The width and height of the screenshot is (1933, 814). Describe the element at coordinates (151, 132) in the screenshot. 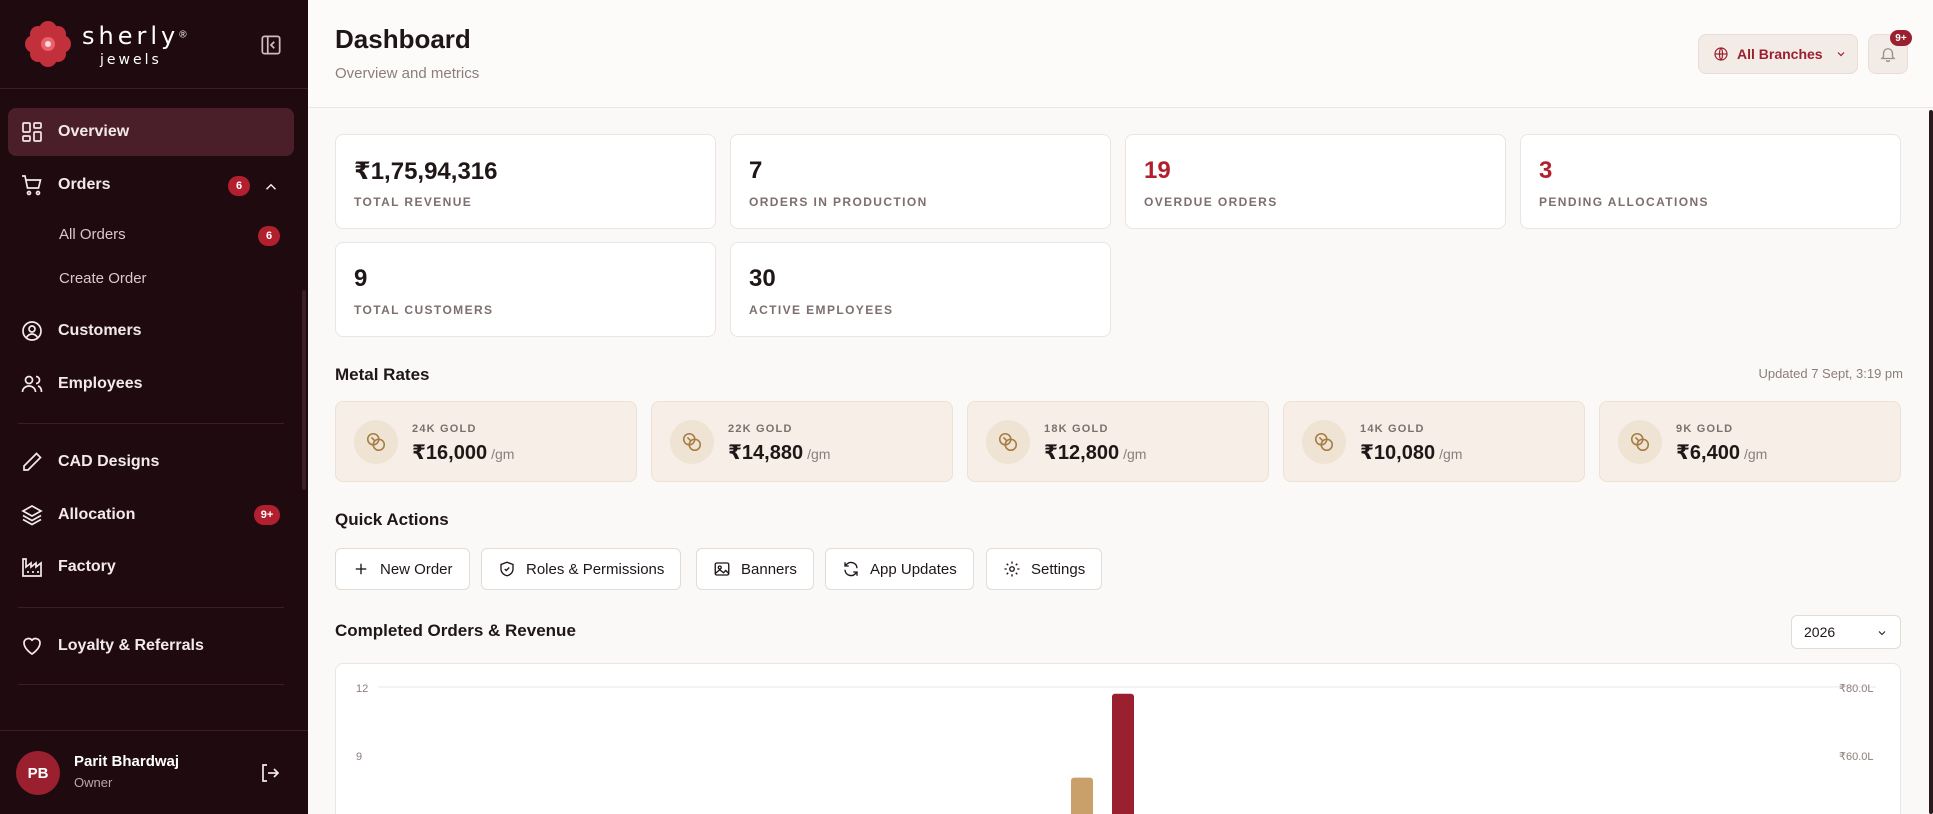

I see `sidebar-item-overview: Overview` at that location.